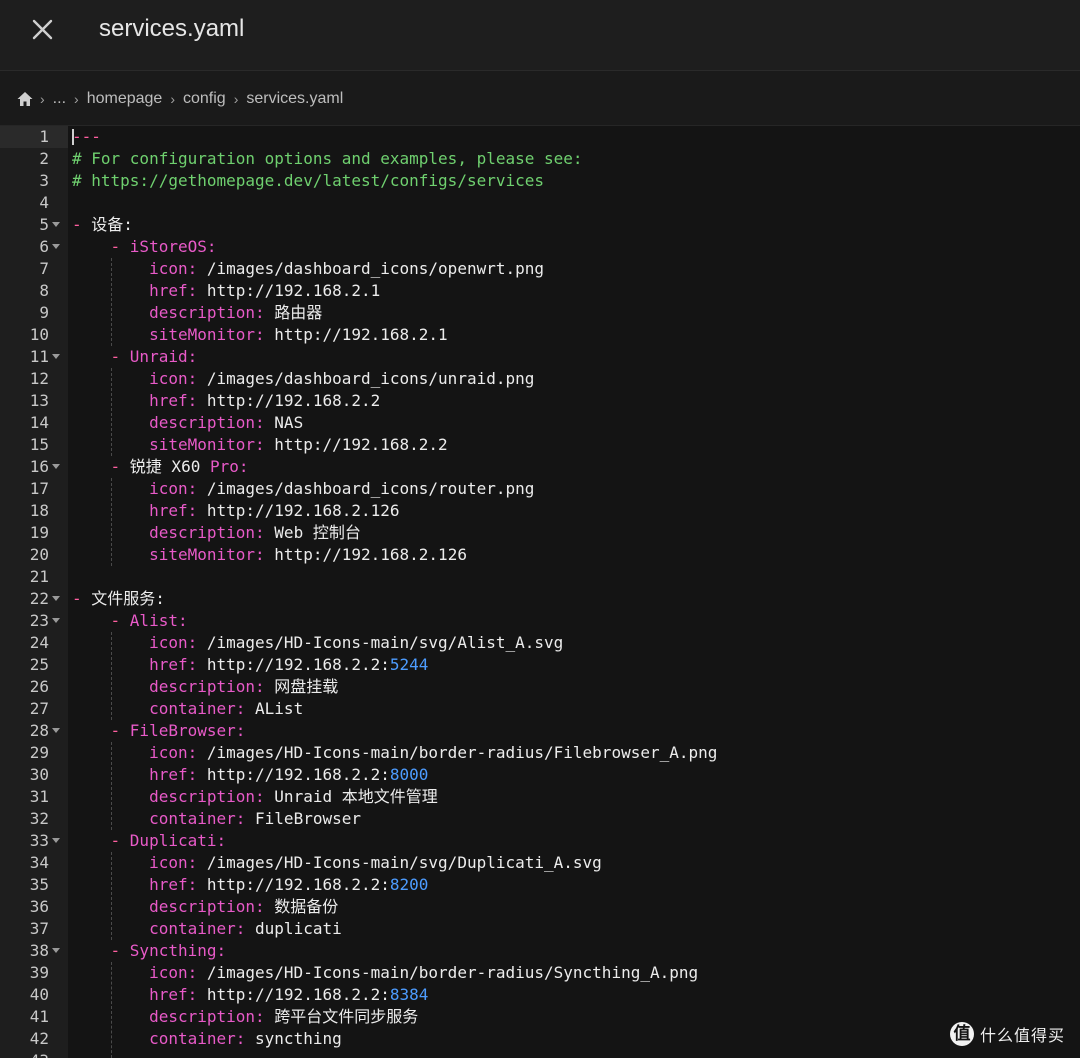  What do you see at coordinates (39, 488) in the screenshot?
I see `line-number: 17` at bounding box center [39, 488].